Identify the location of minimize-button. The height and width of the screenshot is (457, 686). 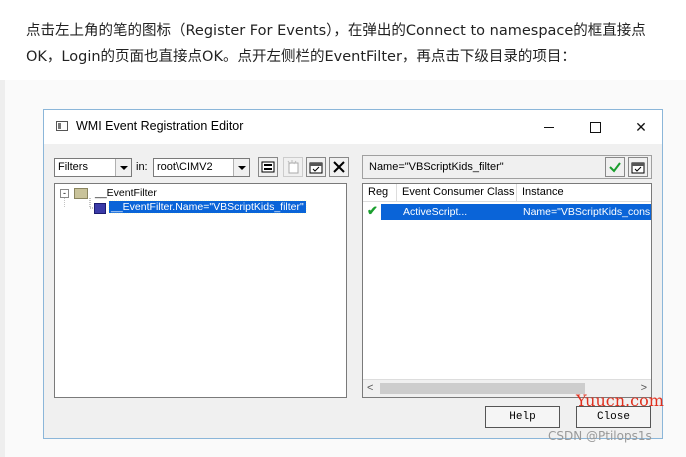
(549, 127).